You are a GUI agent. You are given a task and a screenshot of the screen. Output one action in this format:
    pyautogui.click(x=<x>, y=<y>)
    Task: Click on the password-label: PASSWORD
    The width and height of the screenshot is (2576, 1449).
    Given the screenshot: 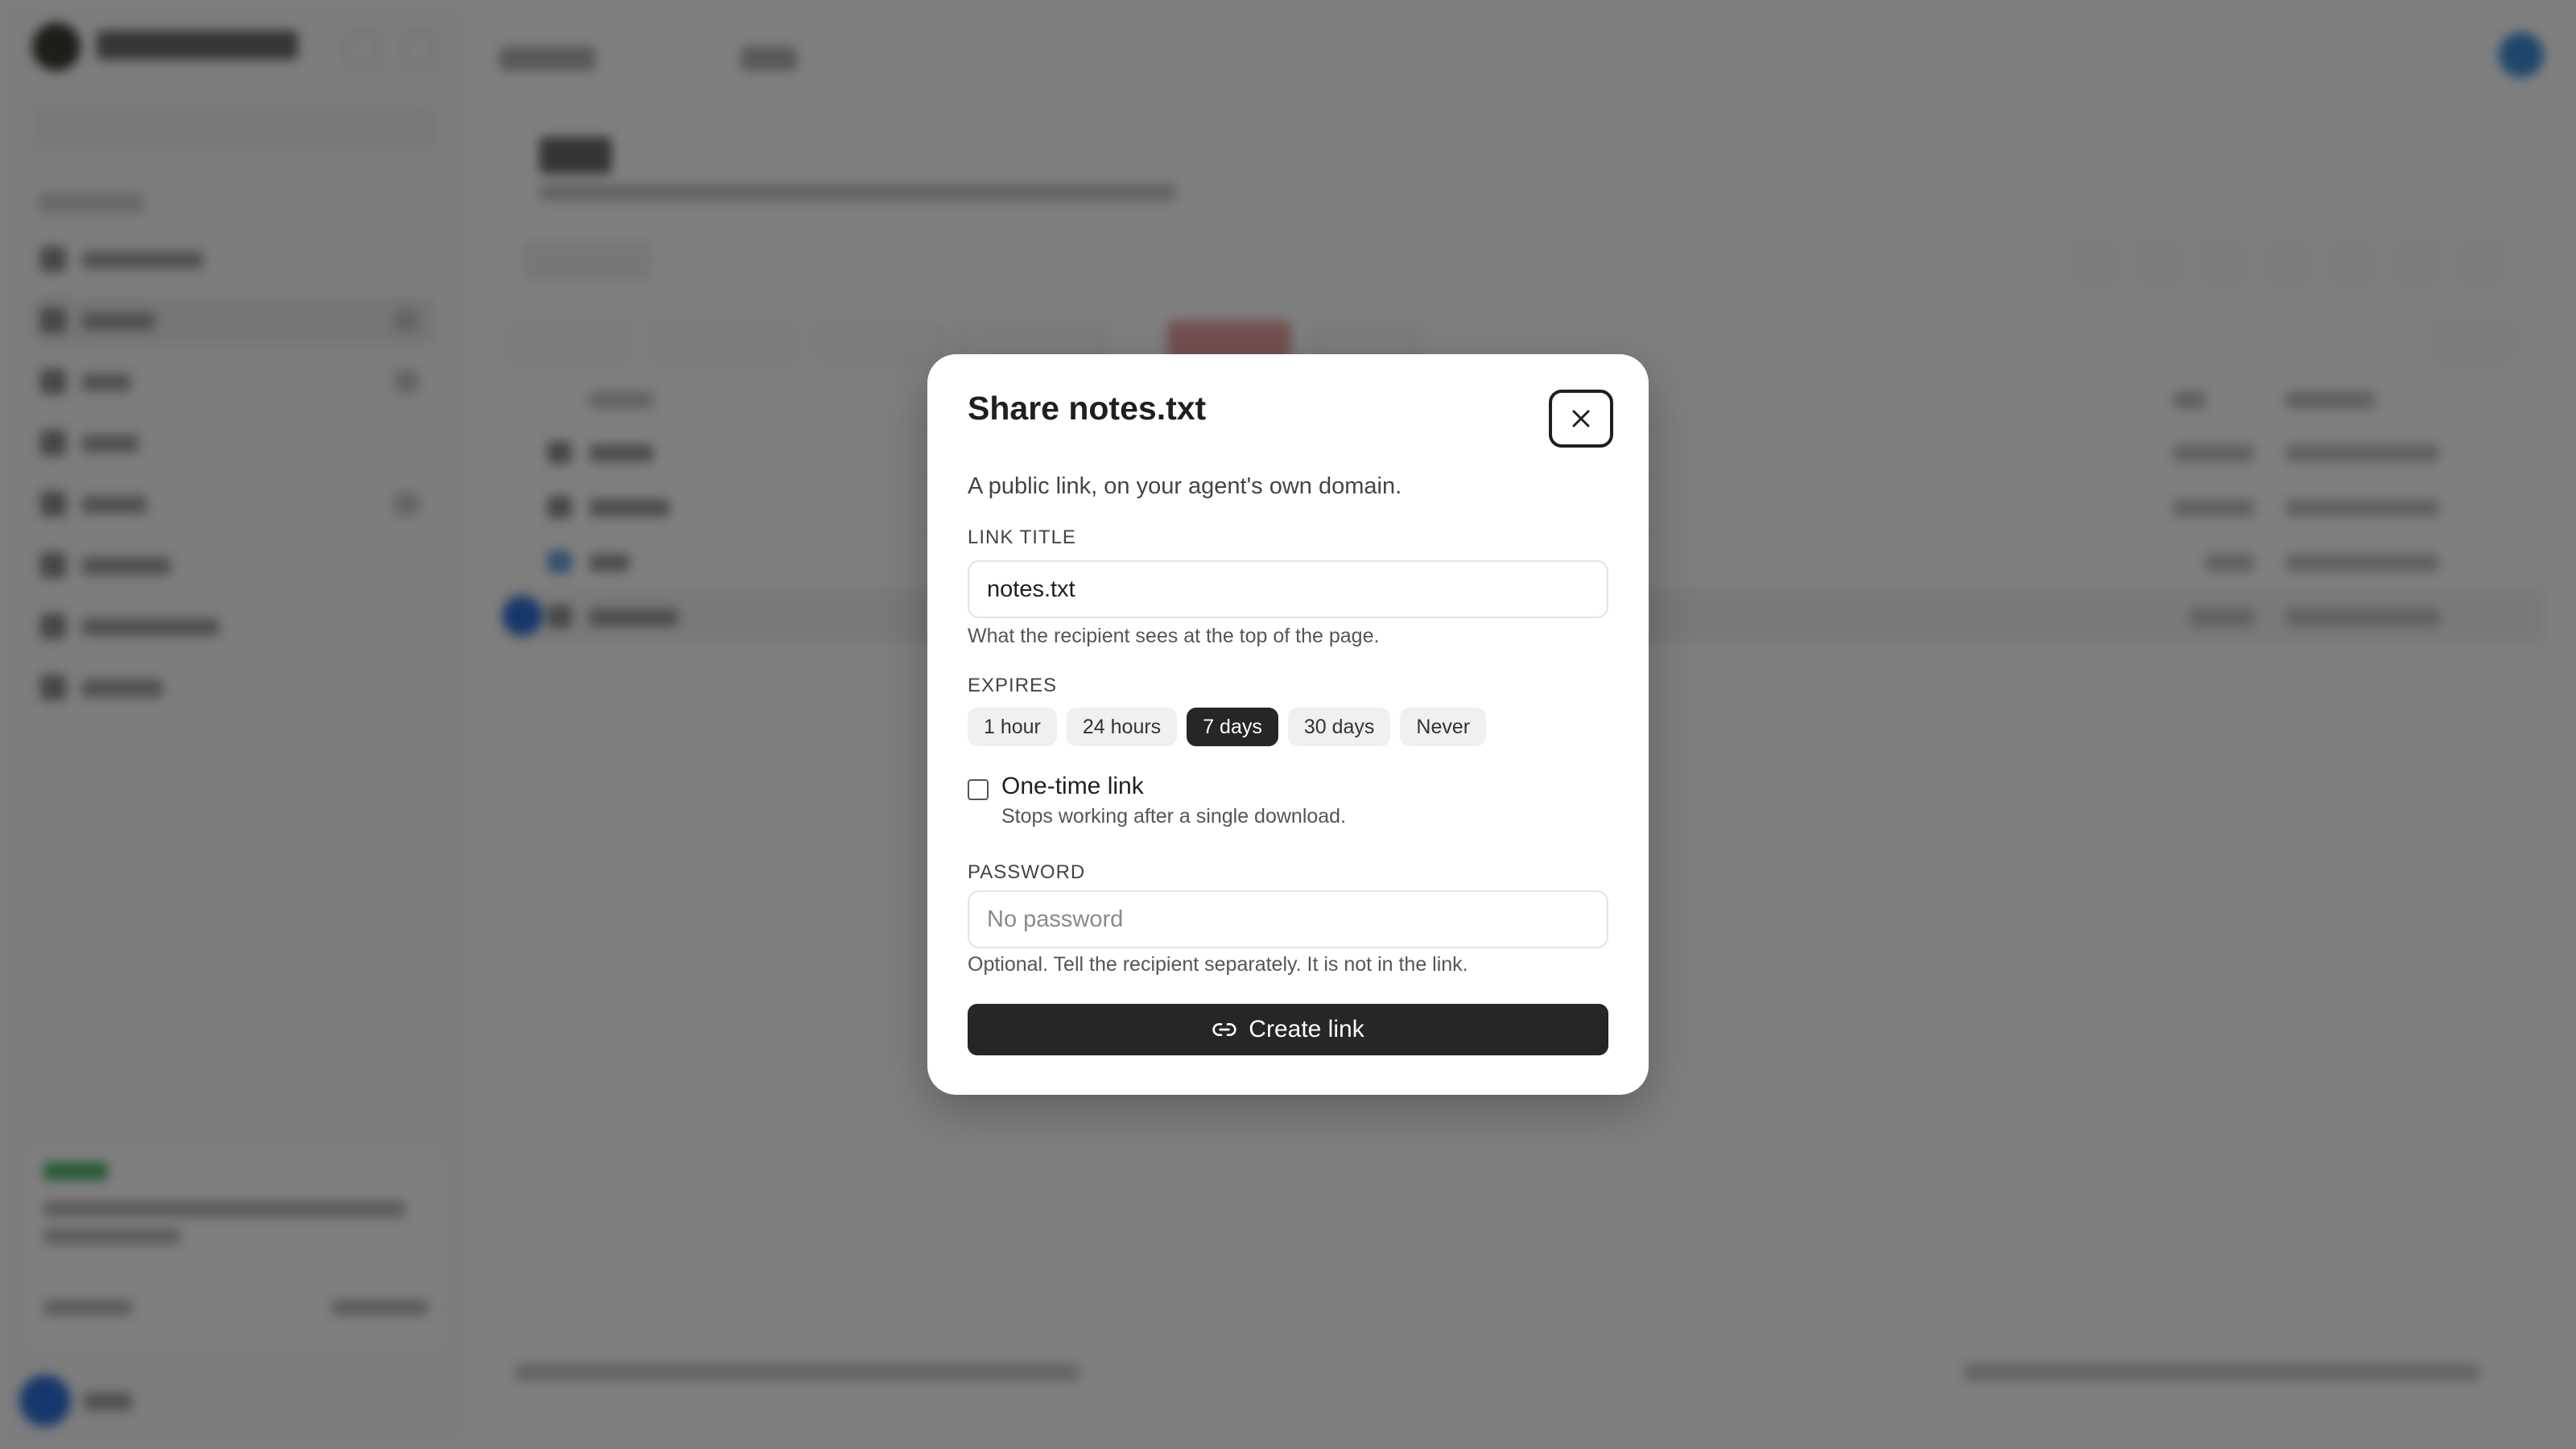 What is the action you would take?
    pyautogui.click(x=1027, y=872)
    